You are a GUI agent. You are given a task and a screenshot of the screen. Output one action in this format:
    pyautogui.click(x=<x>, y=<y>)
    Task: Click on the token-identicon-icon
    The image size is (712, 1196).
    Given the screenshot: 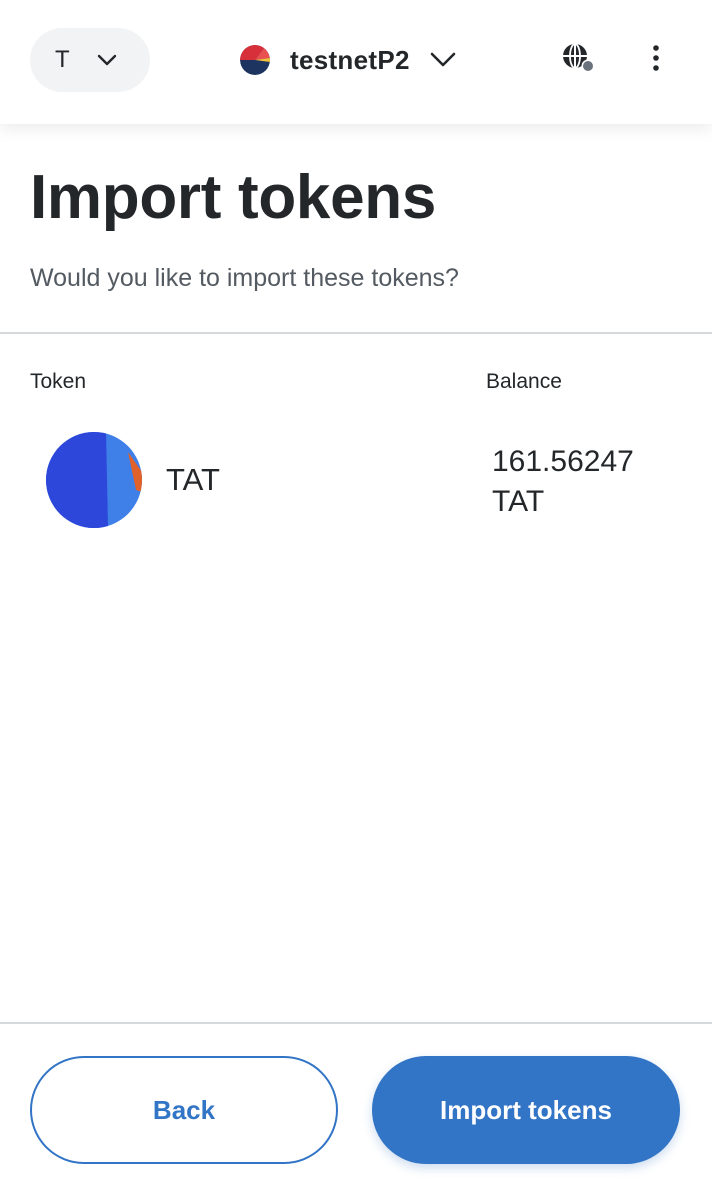 What is the action you would take?
    pyautogui.click(x=94, y=480)
    